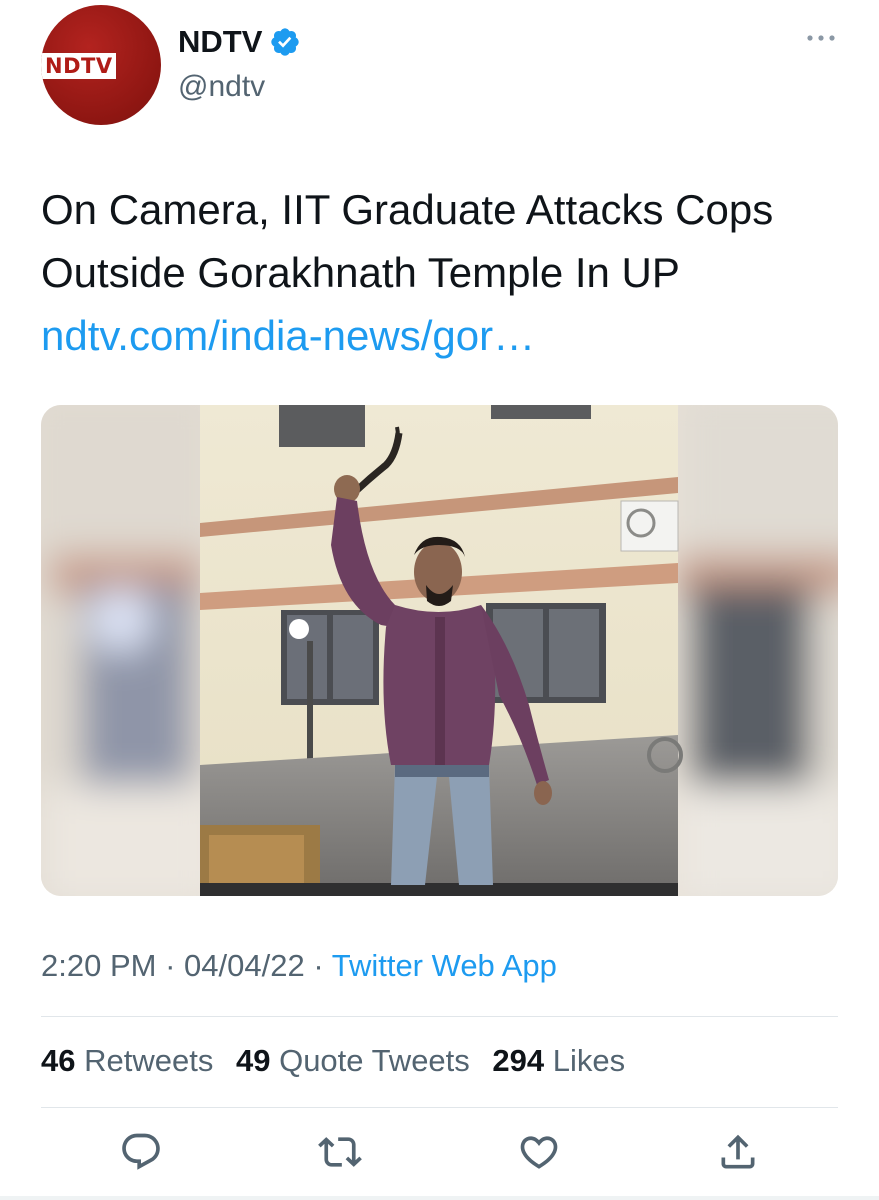  I want to click on tweet-time: 2:20 PM, so click(98, 965).